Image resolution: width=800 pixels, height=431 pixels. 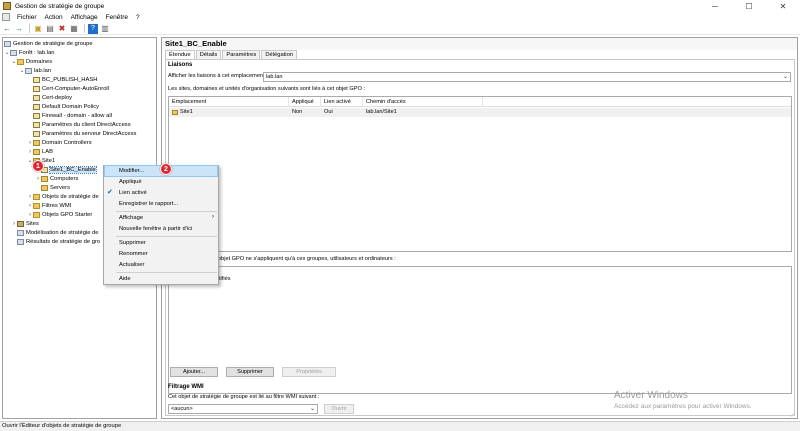 I want to click on table-row: Site1 Non Oui lab.lan/Site1, so click(x=480, y=112).